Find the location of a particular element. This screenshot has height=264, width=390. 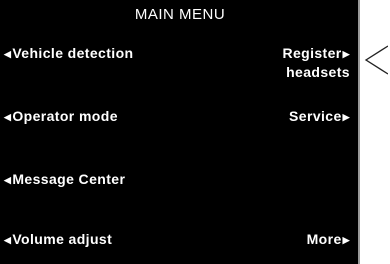

pointer-chevron is located at coordinates (376, 60).